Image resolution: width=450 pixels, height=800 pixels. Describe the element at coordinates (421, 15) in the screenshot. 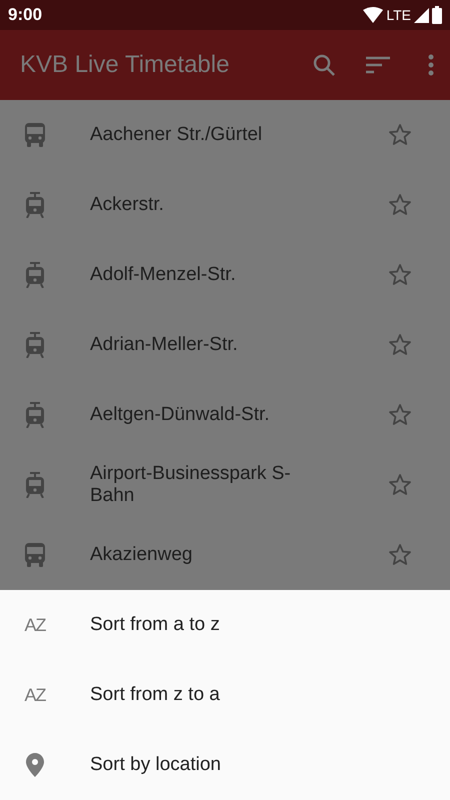

I see `signal-icon` at that location.